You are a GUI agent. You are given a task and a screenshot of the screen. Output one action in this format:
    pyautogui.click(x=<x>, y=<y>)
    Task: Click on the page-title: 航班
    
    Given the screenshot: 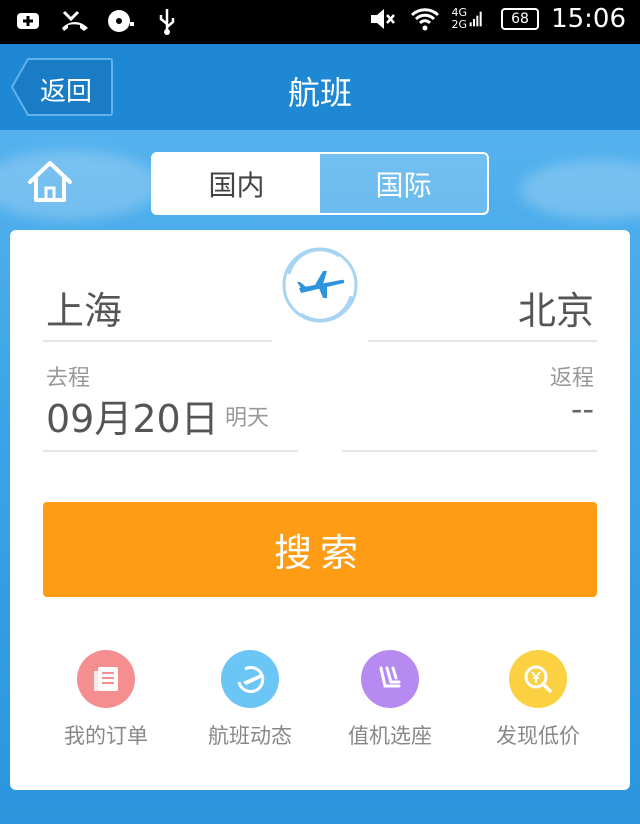 What is the action you would take?
    pyautogui.click(x=319, y=93)
    